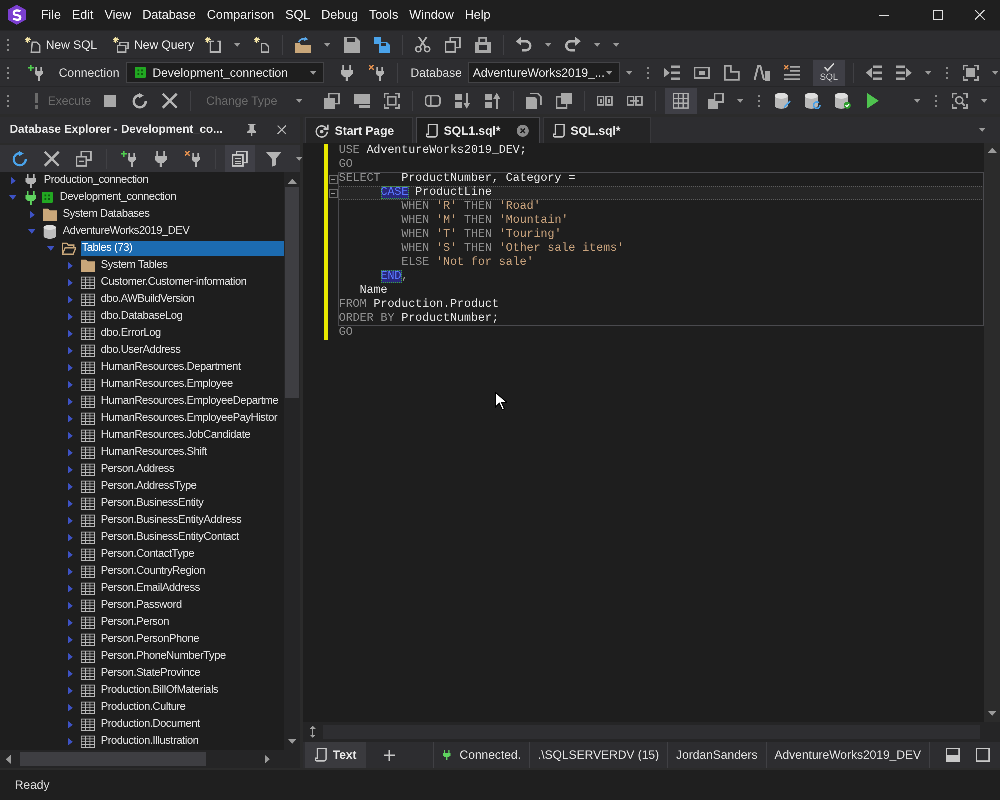  What do you see at coordinates (147, 554) in the screenshot?
I see `tree-item: Person.ContactType` at bounding box center [147, 554].